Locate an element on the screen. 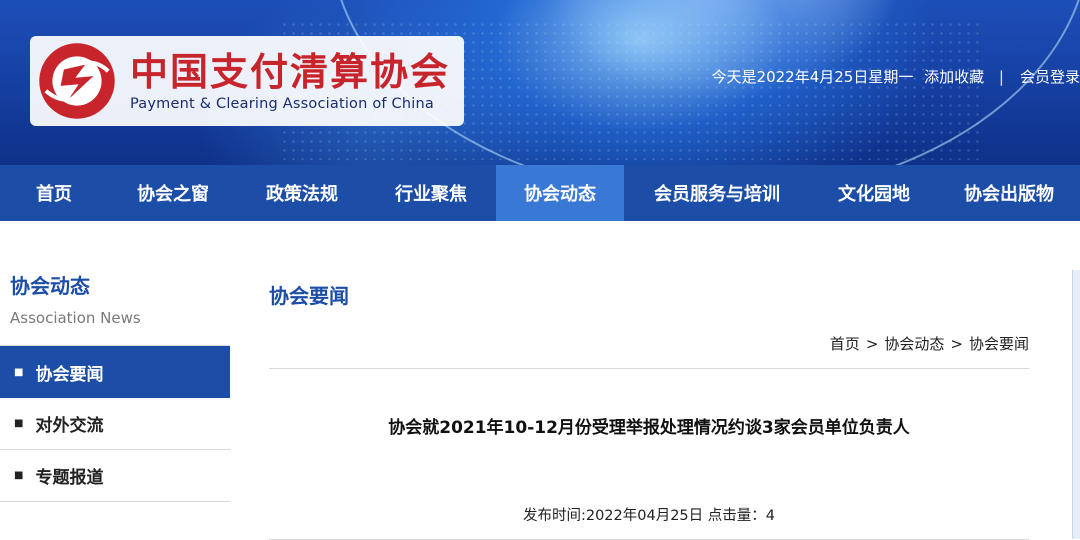 The height and width of the screenshot is (540, 1080). sidebar-item-label: 协会要闻 is located at coordinates (69, 374).